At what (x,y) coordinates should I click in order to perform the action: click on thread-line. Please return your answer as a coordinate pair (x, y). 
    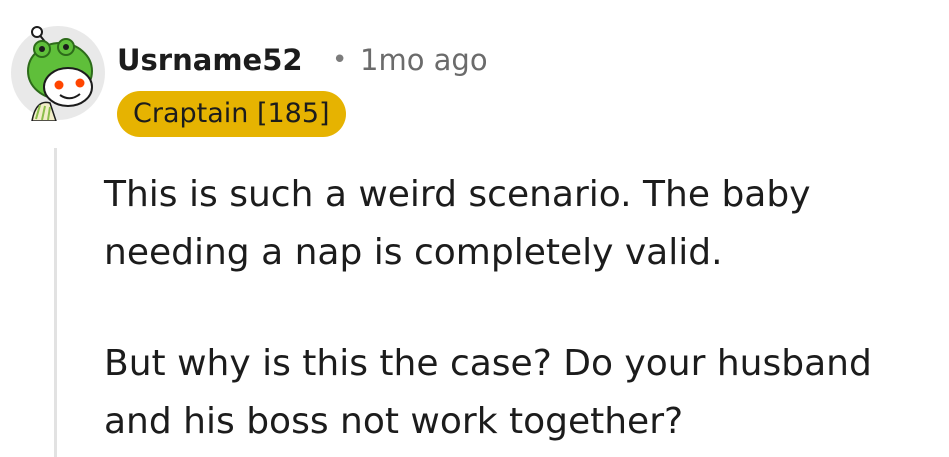
    Looking at the image, I should click on (55, 302).